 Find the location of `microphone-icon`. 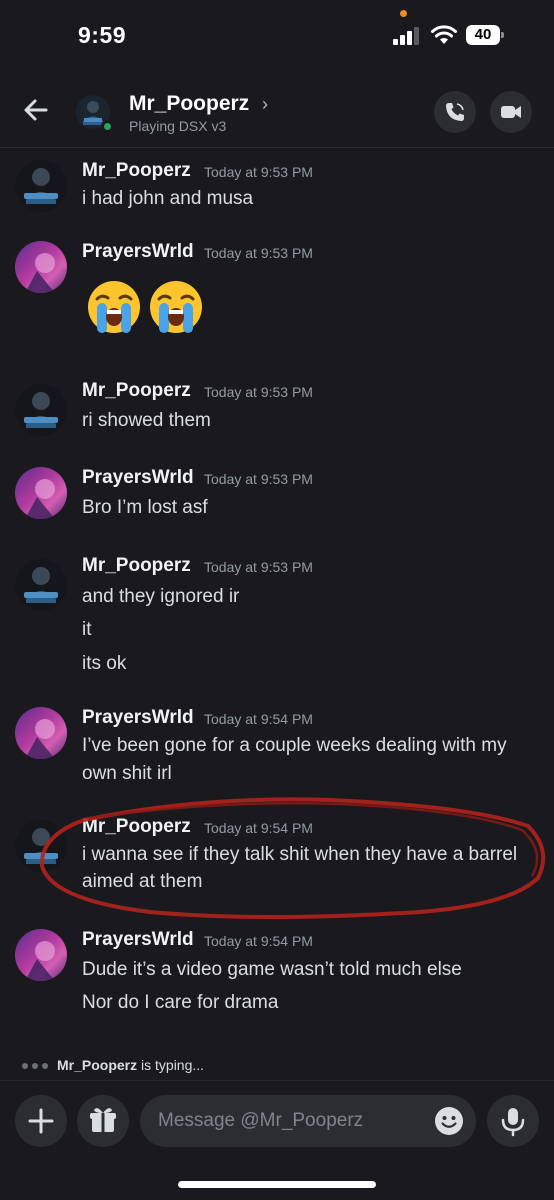

microphone-icon is located at coordinates (513, 1122).